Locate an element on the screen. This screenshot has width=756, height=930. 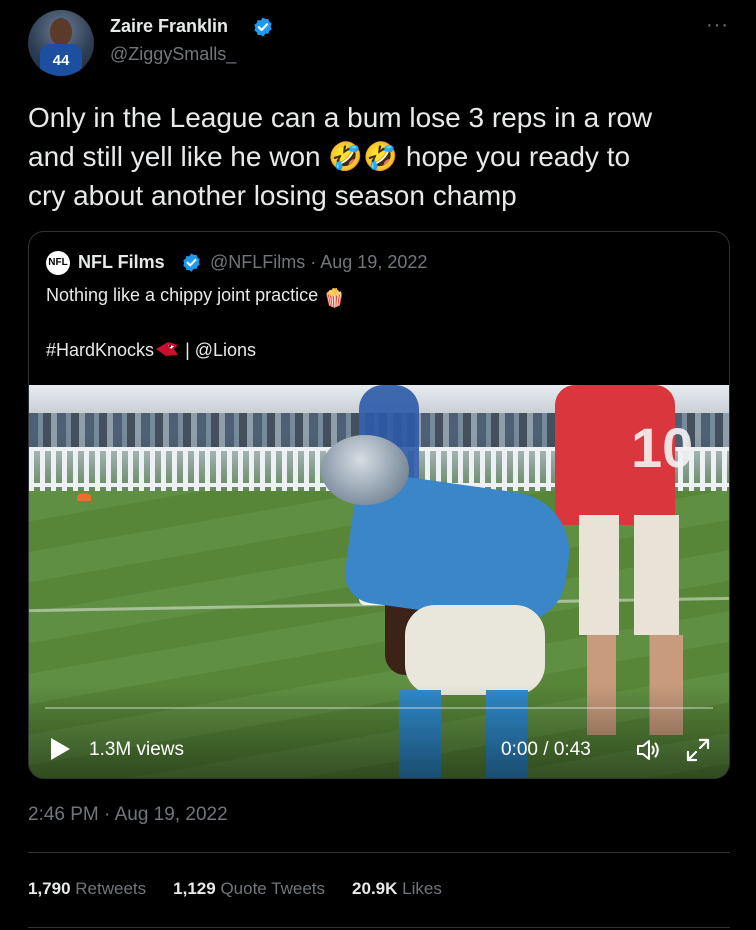
quote-tags: #HardKnocks | @Lions is located at coordinates (151, 350).